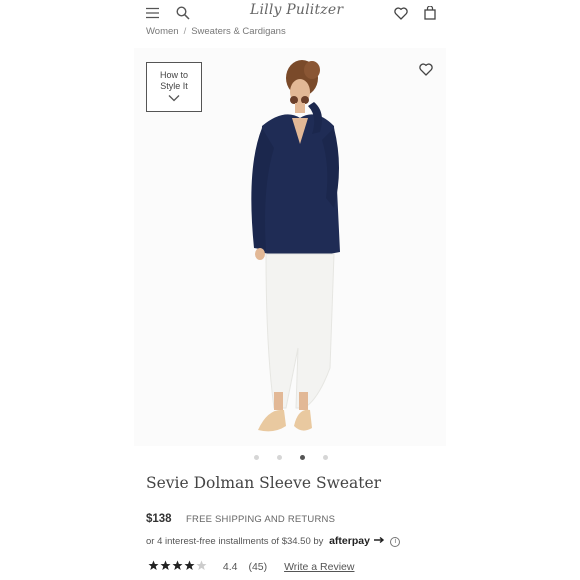 The width and height of the screenshot is (580, 580). What do you see at coordinates (162, 31) in the screenshot?
I see `breadcrumb-item-women: Women` at bounding box center [162, 31].